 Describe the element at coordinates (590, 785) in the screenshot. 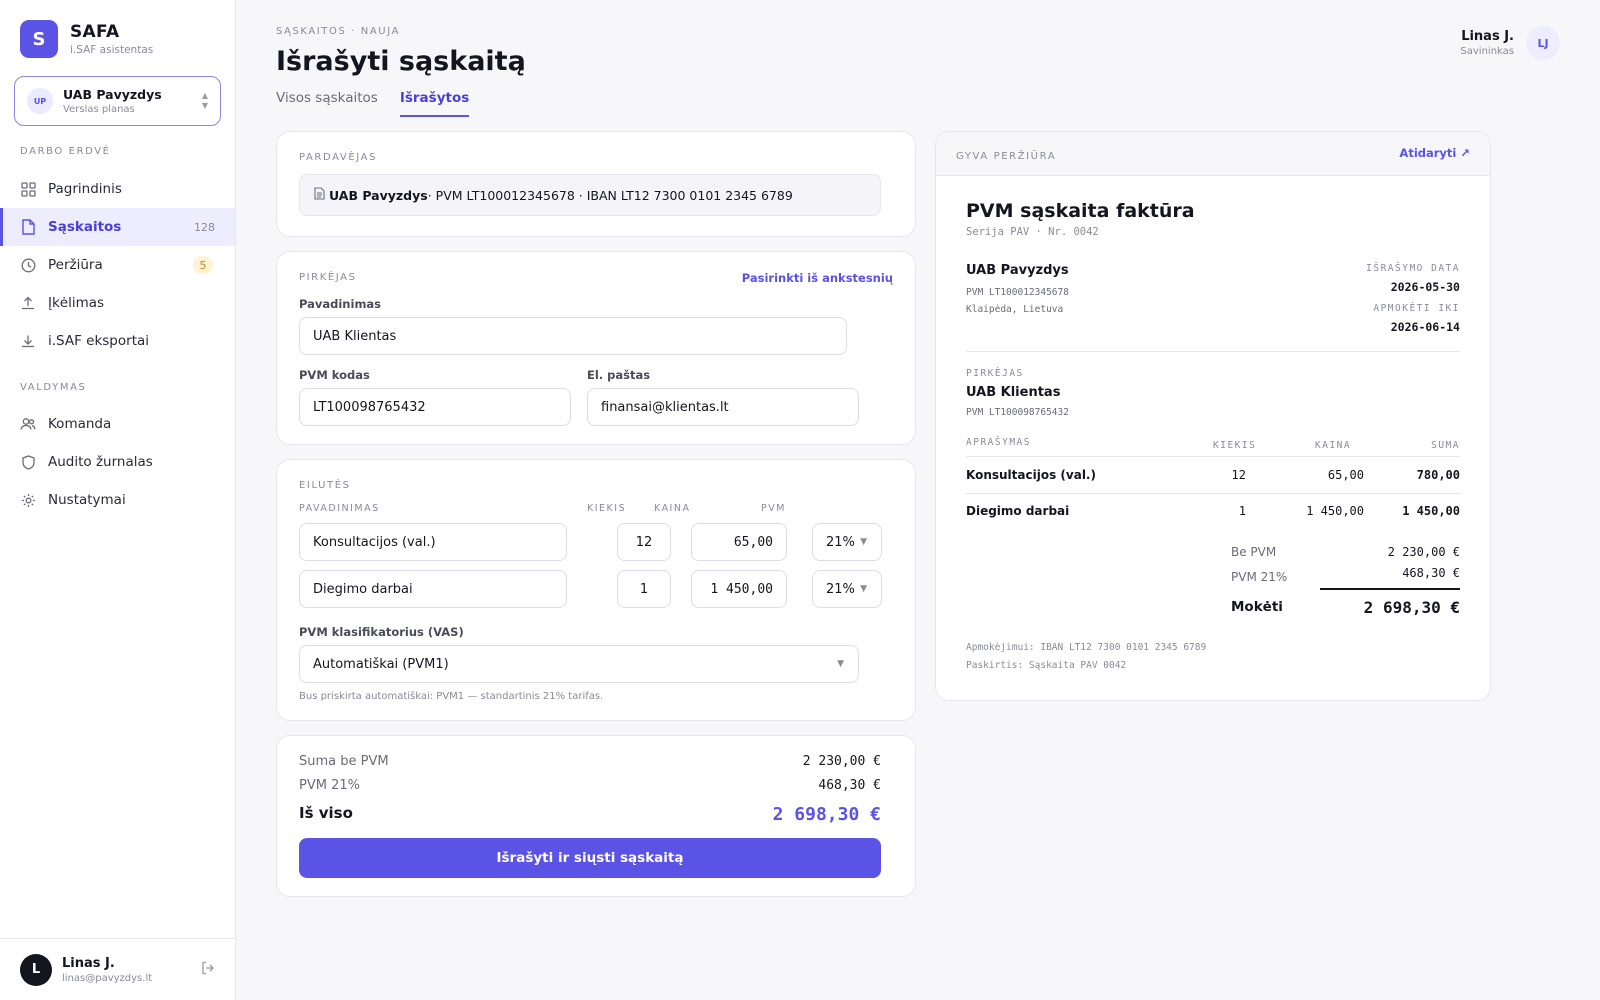

I see `vat-total-row: PVM 21% 468,30 €` at that location.